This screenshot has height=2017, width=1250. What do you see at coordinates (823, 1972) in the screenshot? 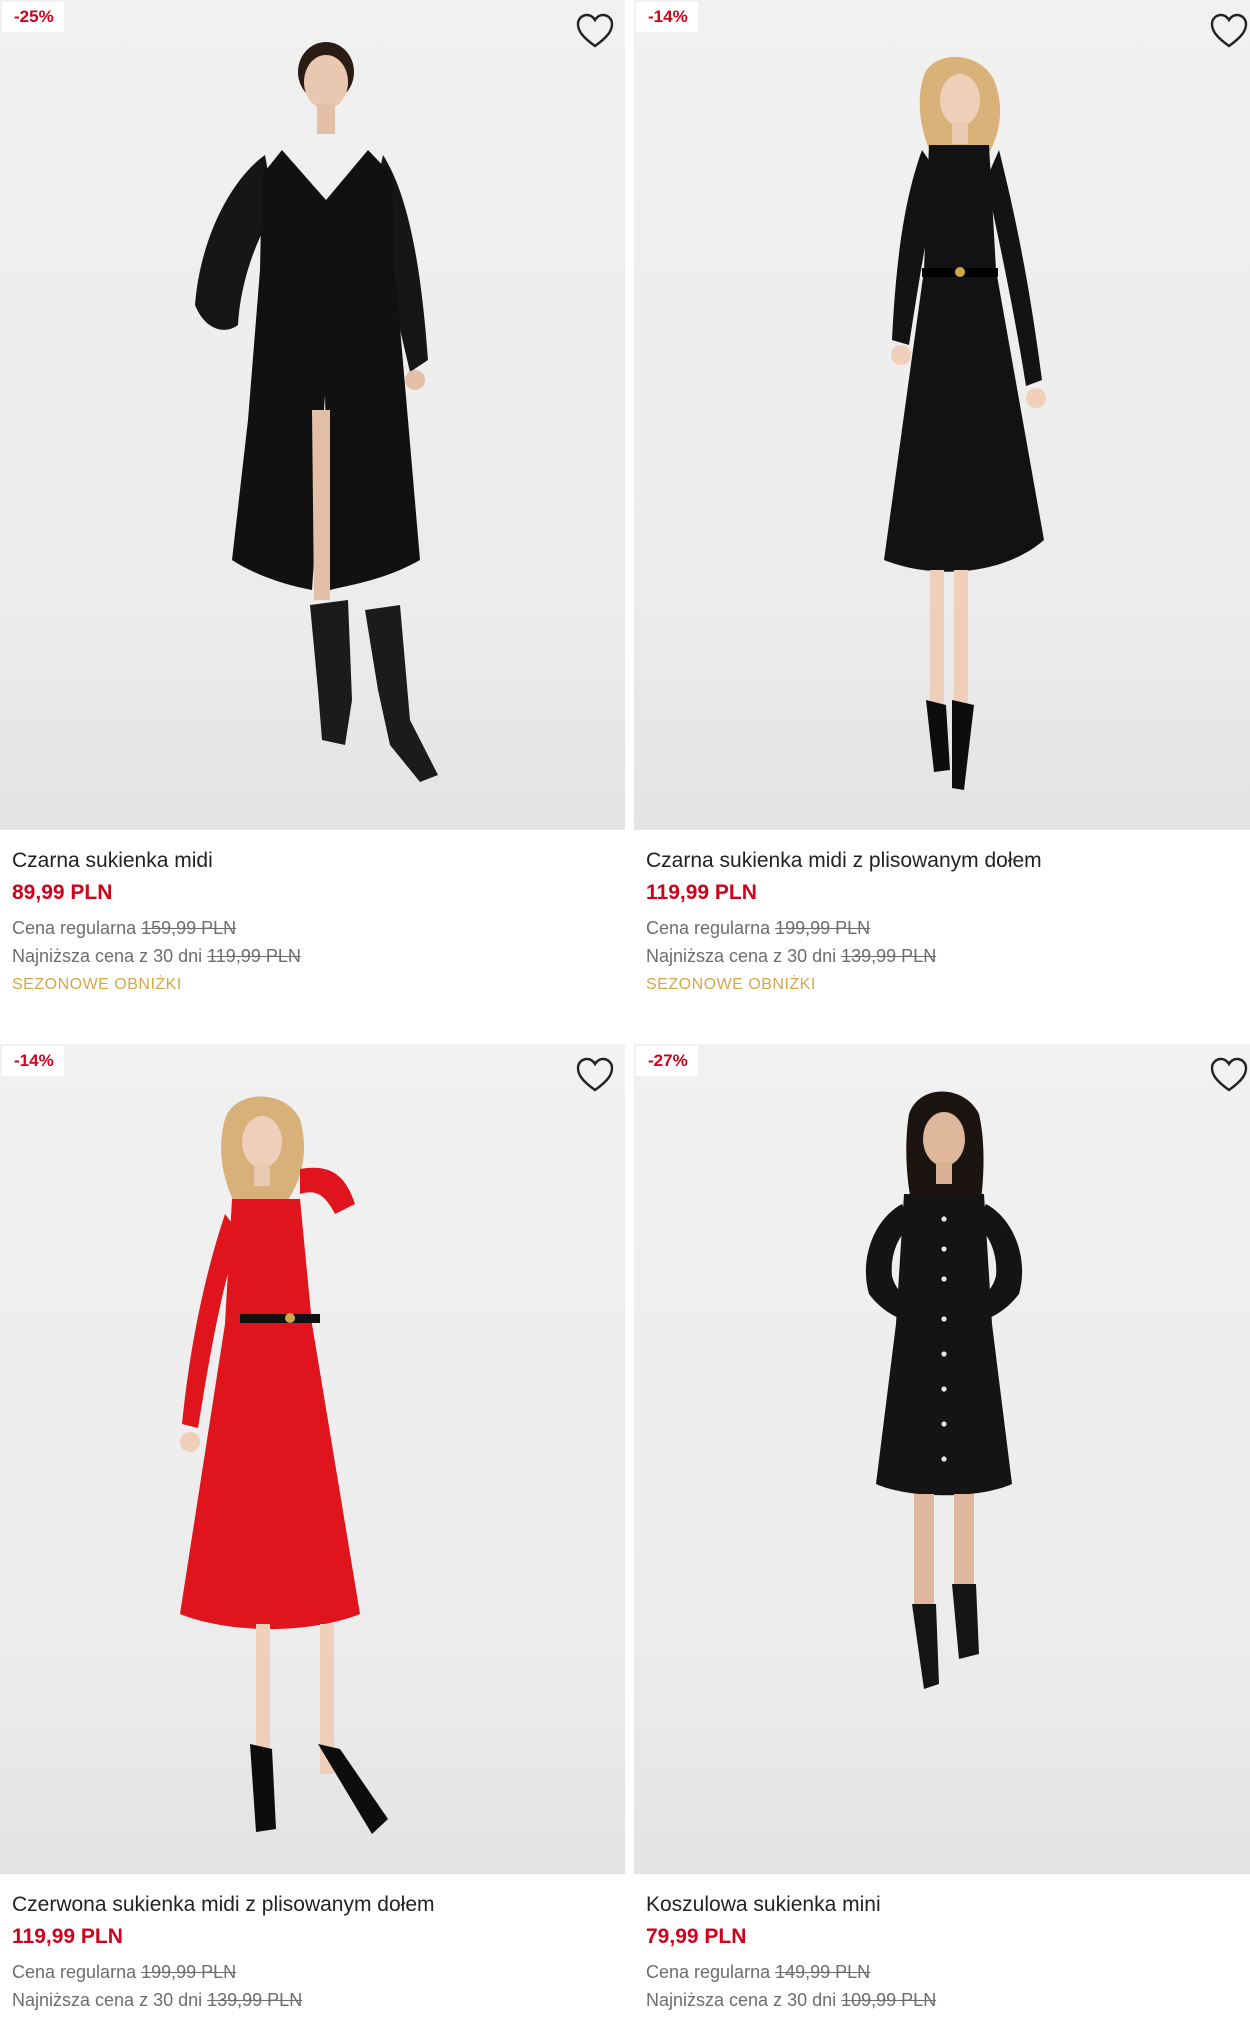
I see `regular-price-value: 149,99 PLN` at bounding box center [823, 1972].